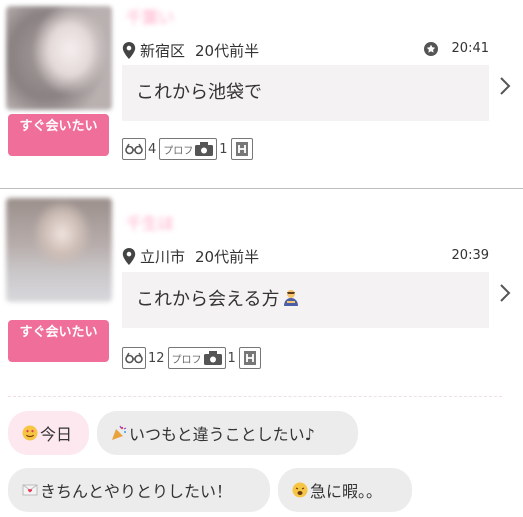 The image size is (523, 517). What do you see at coordinates (150, 17) in the screenshot?
I see `user-name: 千葉い` at bounding box center [150, 17].